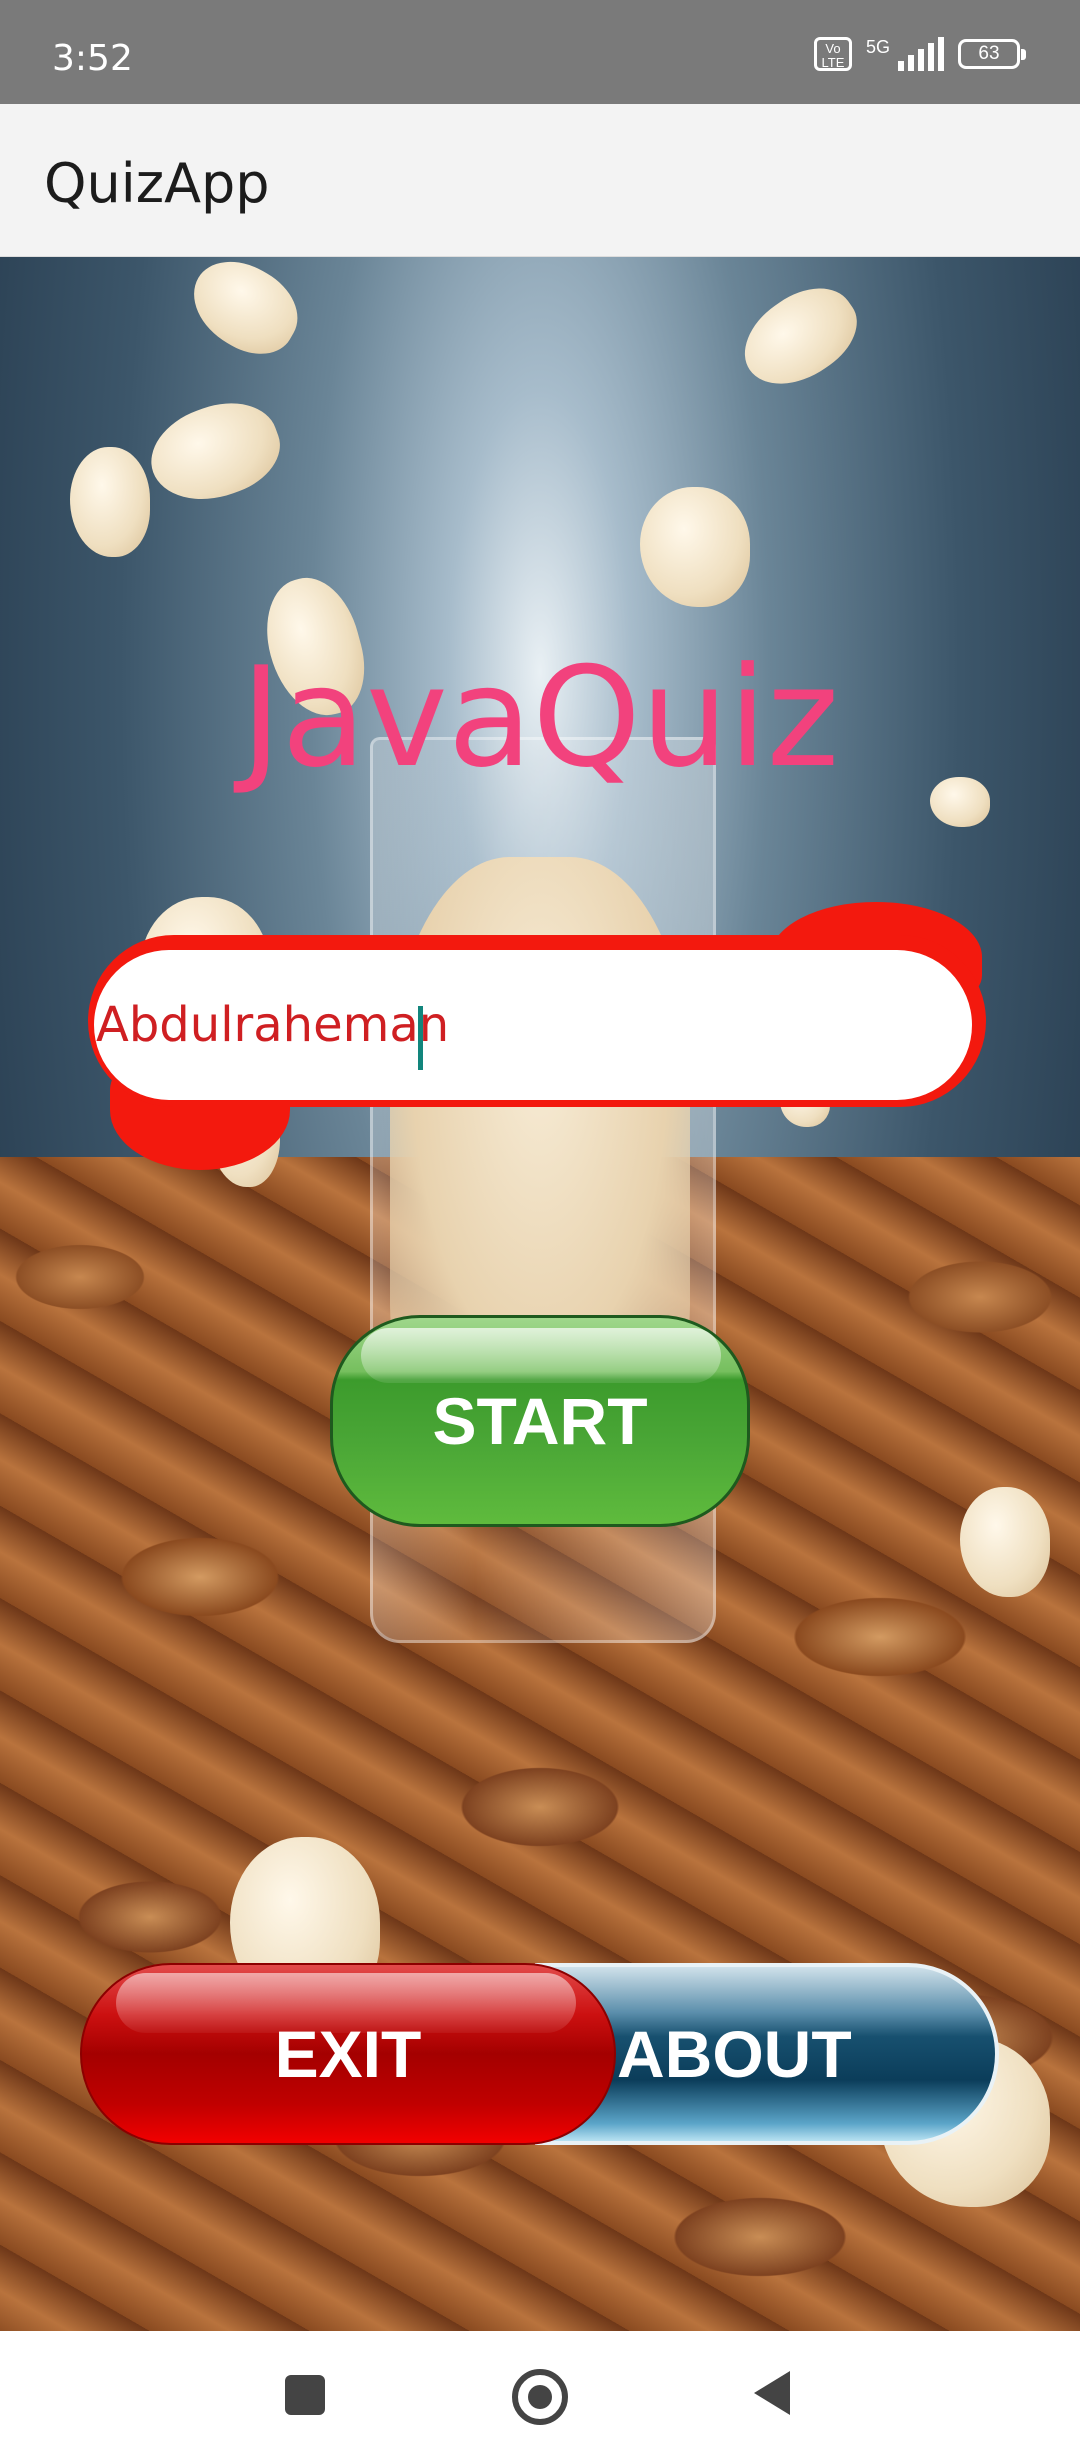 This screenshot has width=1080, height=2460. What do you see at coordinates (540, 180) in the screenshot?
I see `app-bar: QuizApp` at bounding box center [540, 180].